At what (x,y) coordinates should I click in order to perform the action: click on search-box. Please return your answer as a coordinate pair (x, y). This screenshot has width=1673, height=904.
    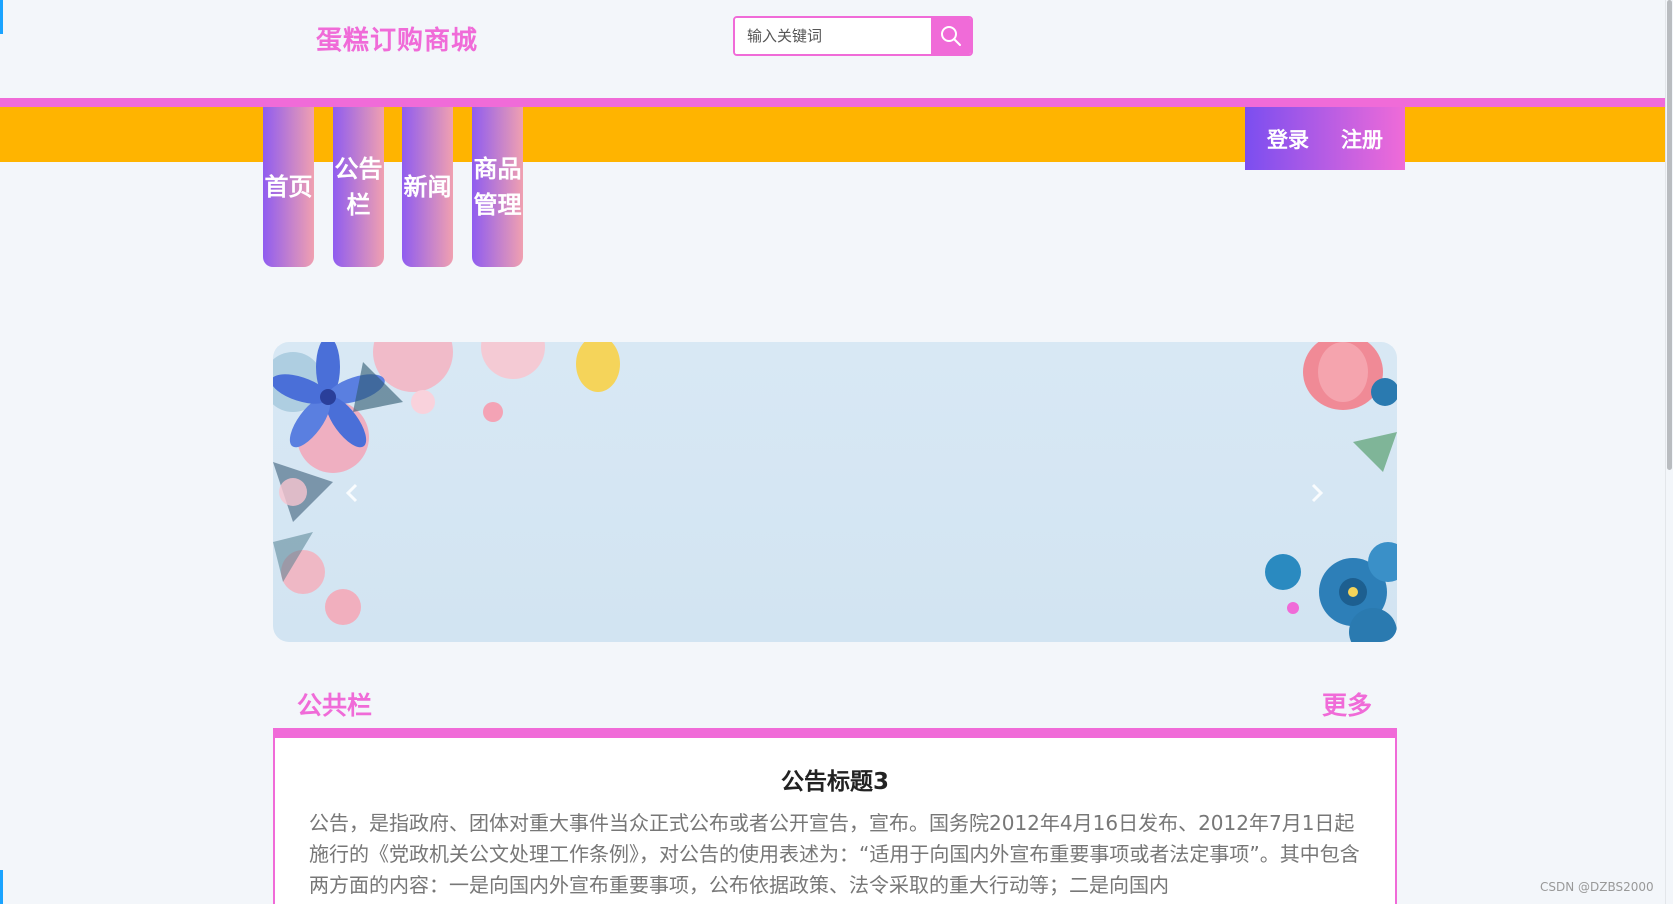
    Looking at the image, I should click on (853, 36).